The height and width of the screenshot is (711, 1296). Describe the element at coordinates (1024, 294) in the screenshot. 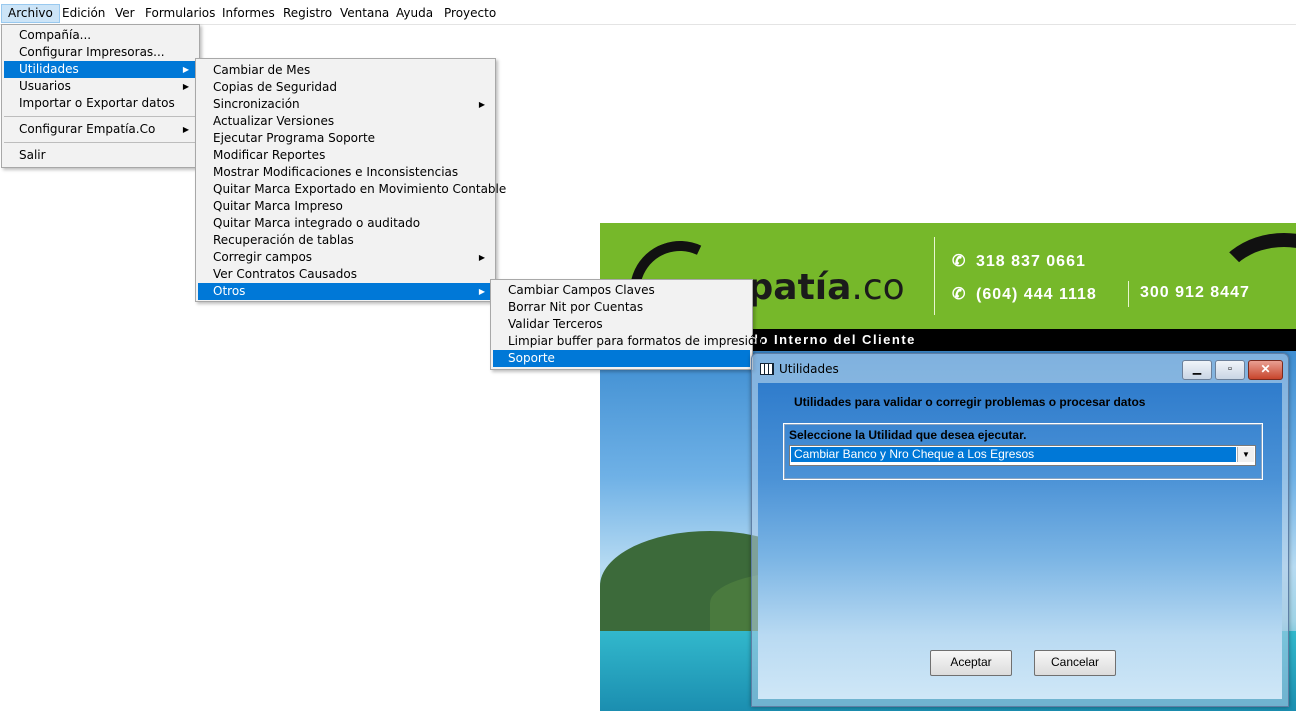

I see `landline-phone: ✆ (604) 444 1118` at that location.